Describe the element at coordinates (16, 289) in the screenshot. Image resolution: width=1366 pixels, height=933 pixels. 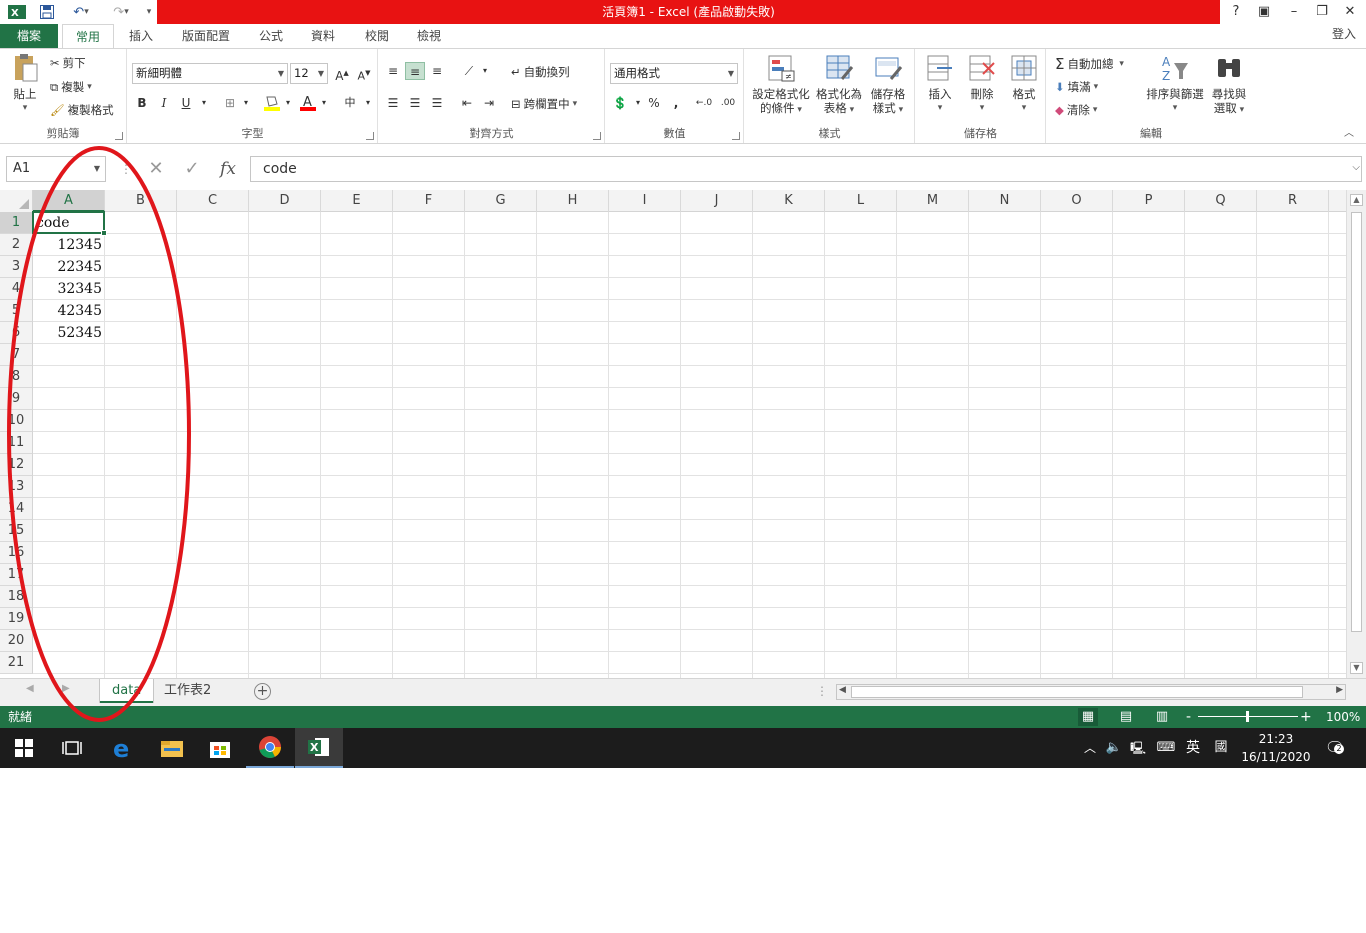
I see `row-header-4: 4` at that location.